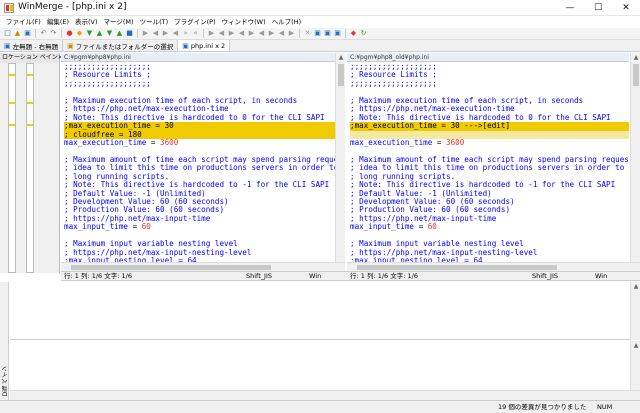 The image size is (640, 413). What do you see at coordinates (307, 33) in the screenshot?
I see `delete-icon: ✕` at bounding box center [307, 33].